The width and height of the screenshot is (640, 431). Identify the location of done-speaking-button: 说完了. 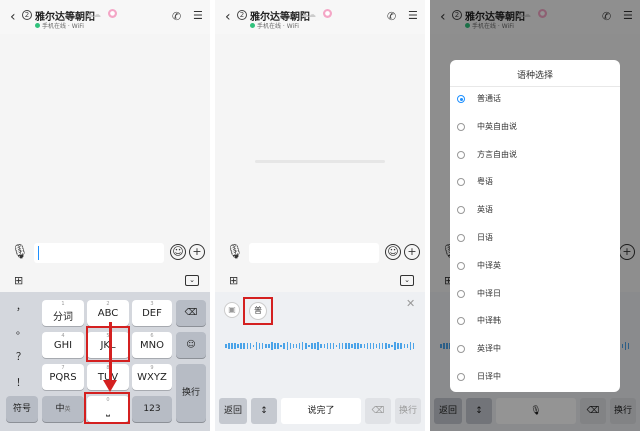
(321, 411).